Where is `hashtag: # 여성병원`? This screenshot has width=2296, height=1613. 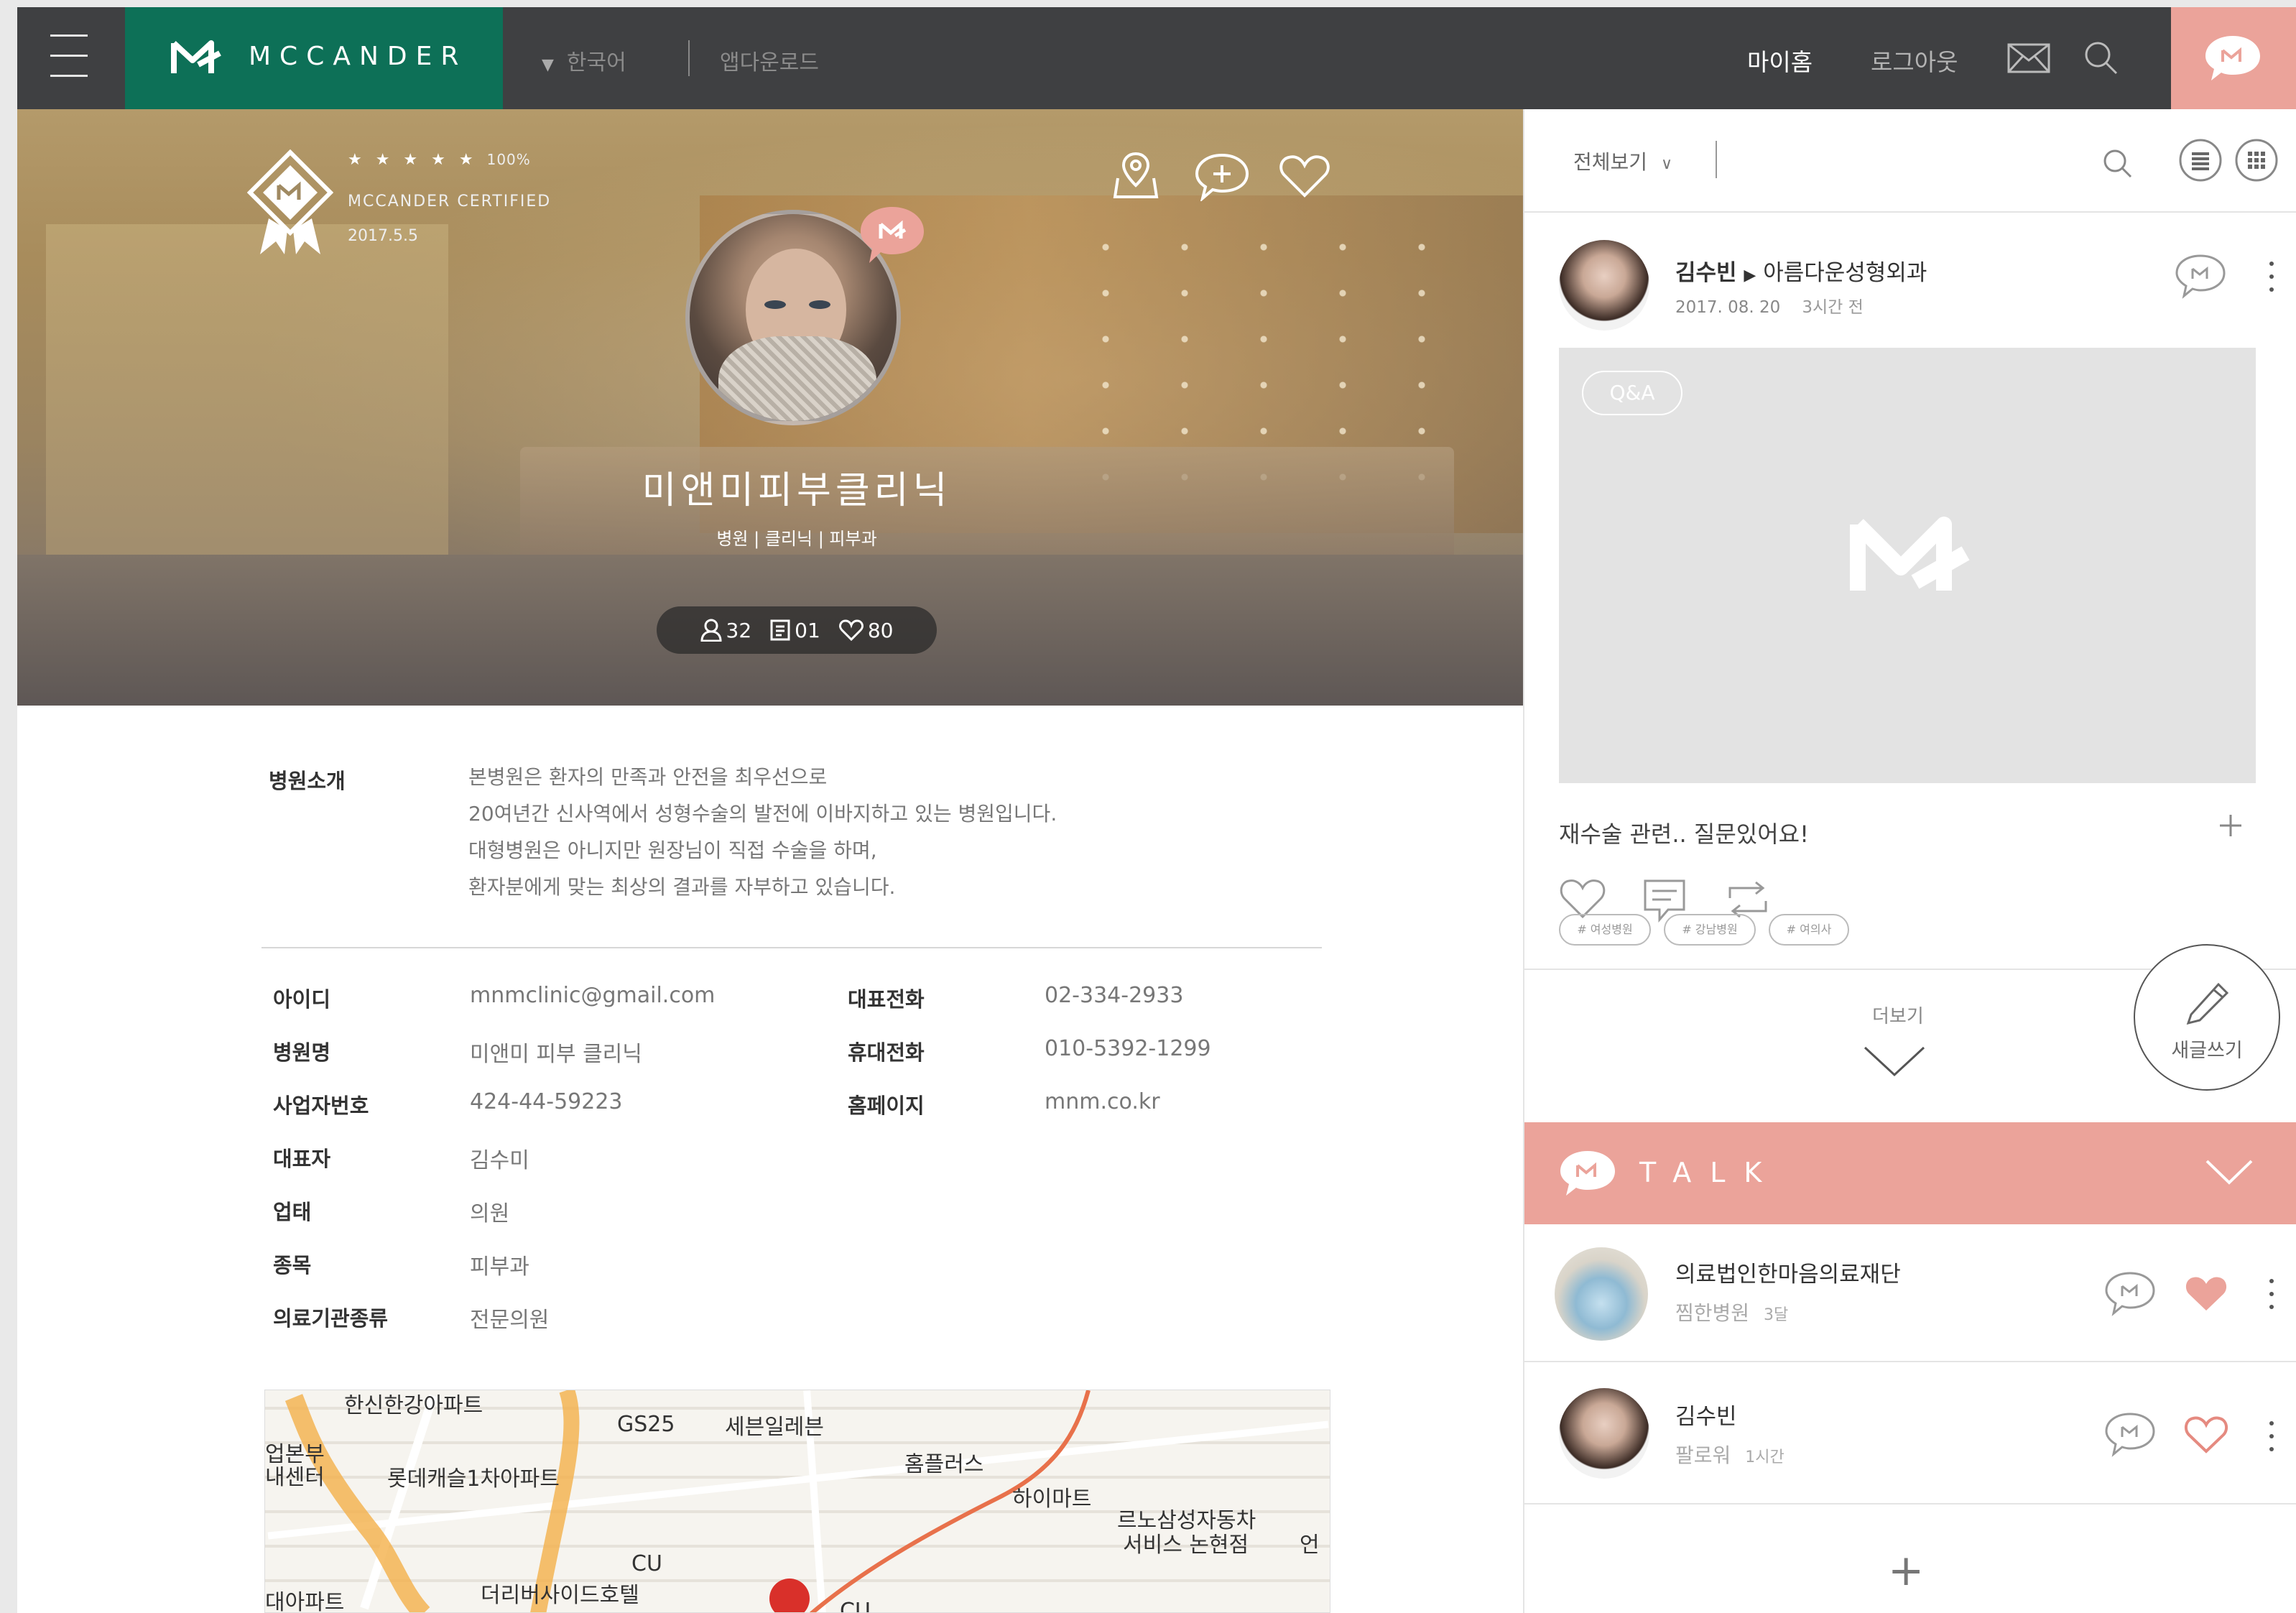 hashtag: # 여성병원 is located at coordinates (1605, 930).